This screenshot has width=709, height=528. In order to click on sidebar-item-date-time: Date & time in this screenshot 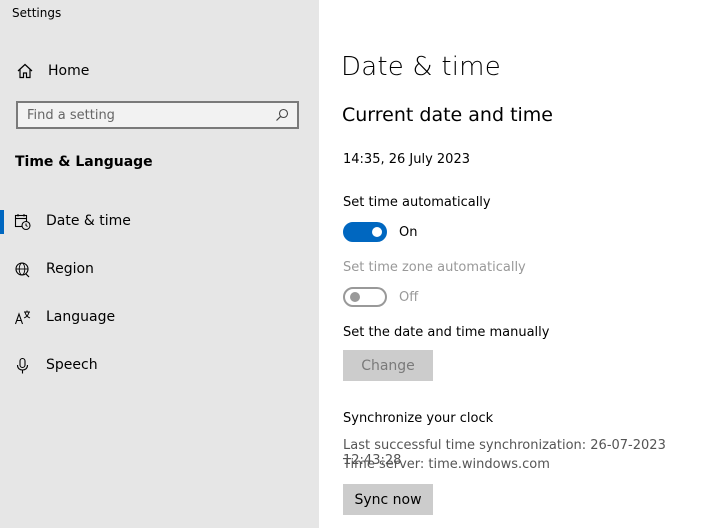, I will do `click(159, 222)`.